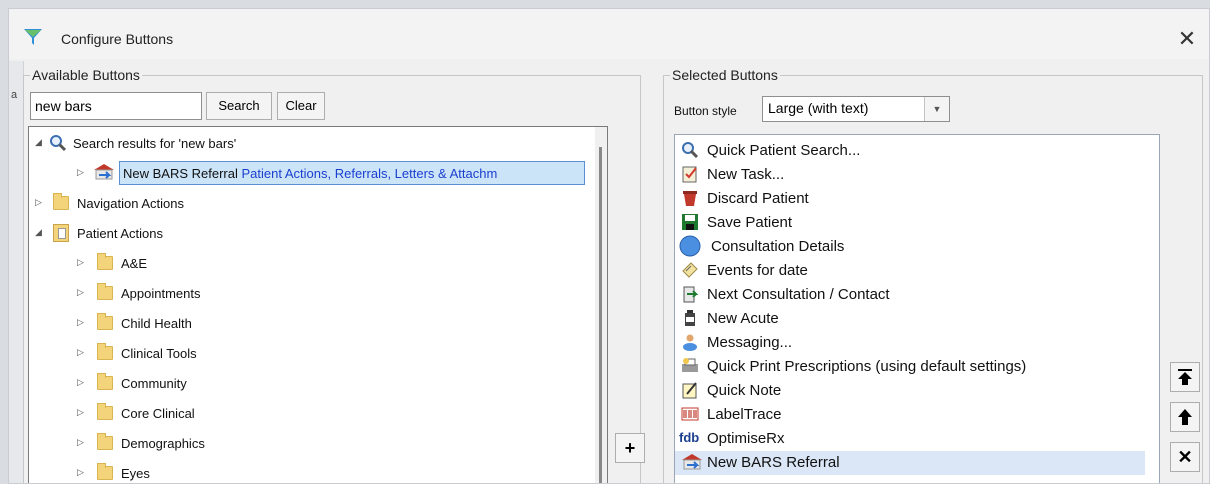 This screenshot has width=1210, height=484. Describe the element at coordinates (936, 109) in the screenshot. I see `chevron-down-icon: ▼` at that location.